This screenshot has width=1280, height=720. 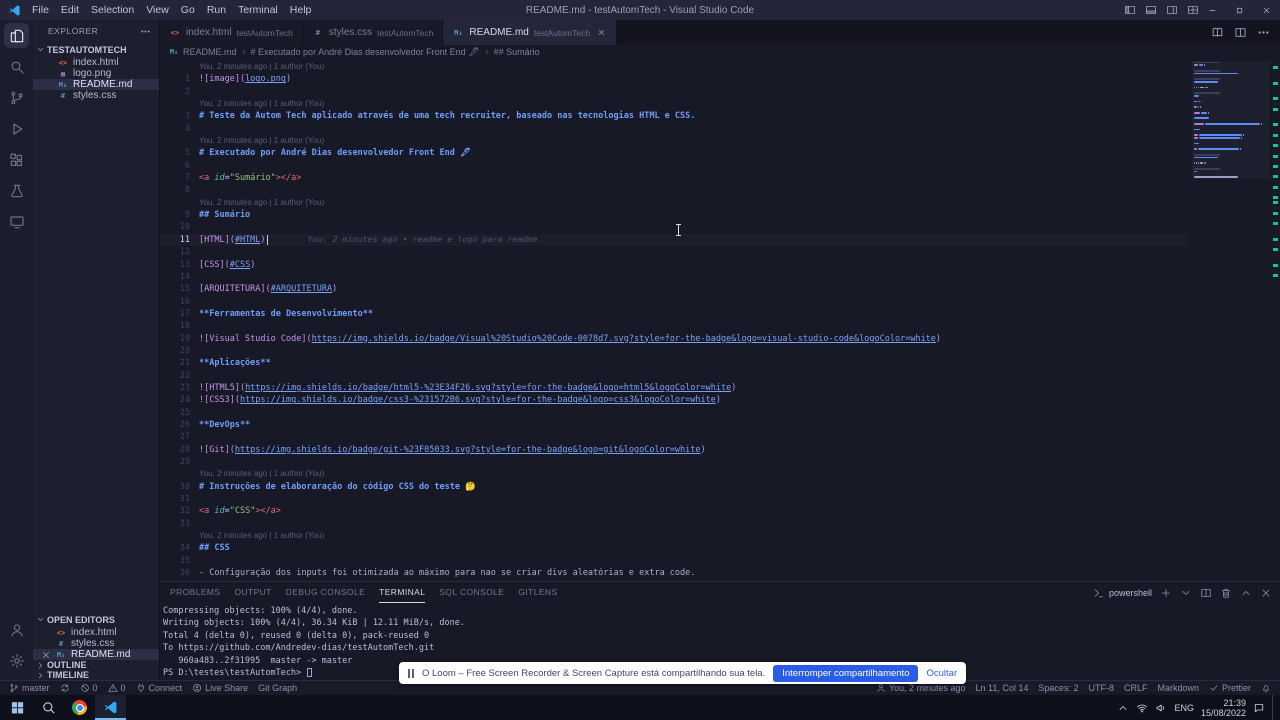 What do you see at coordinates (96, 49) in the screenshot?
I see `folder-root: TESTAUTOMTECH` at bounding box center [96, 49].